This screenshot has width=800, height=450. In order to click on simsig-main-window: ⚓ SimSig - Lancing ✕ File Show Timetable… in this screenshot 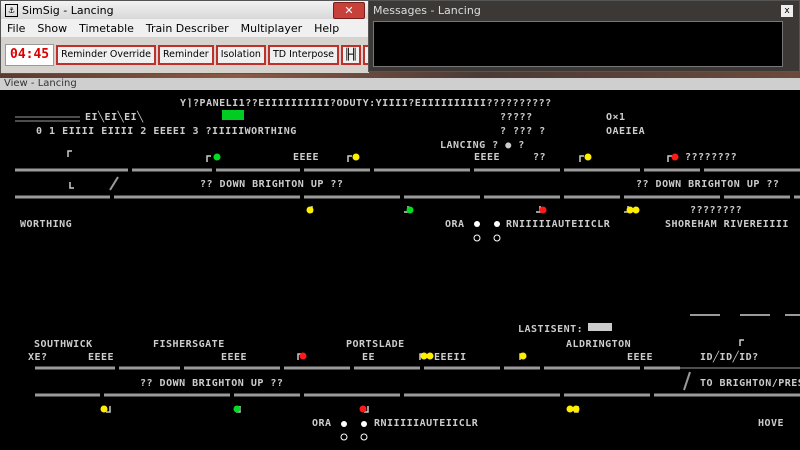, I will do `click(193, 37)`.